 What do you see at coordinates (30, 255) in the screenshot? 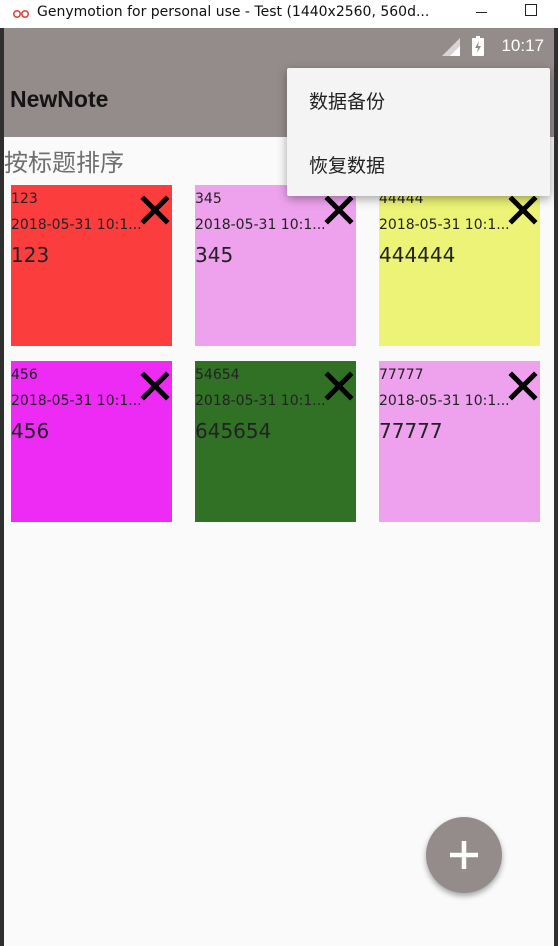
I see `note-content: 123` at bounding box center [30, 255].